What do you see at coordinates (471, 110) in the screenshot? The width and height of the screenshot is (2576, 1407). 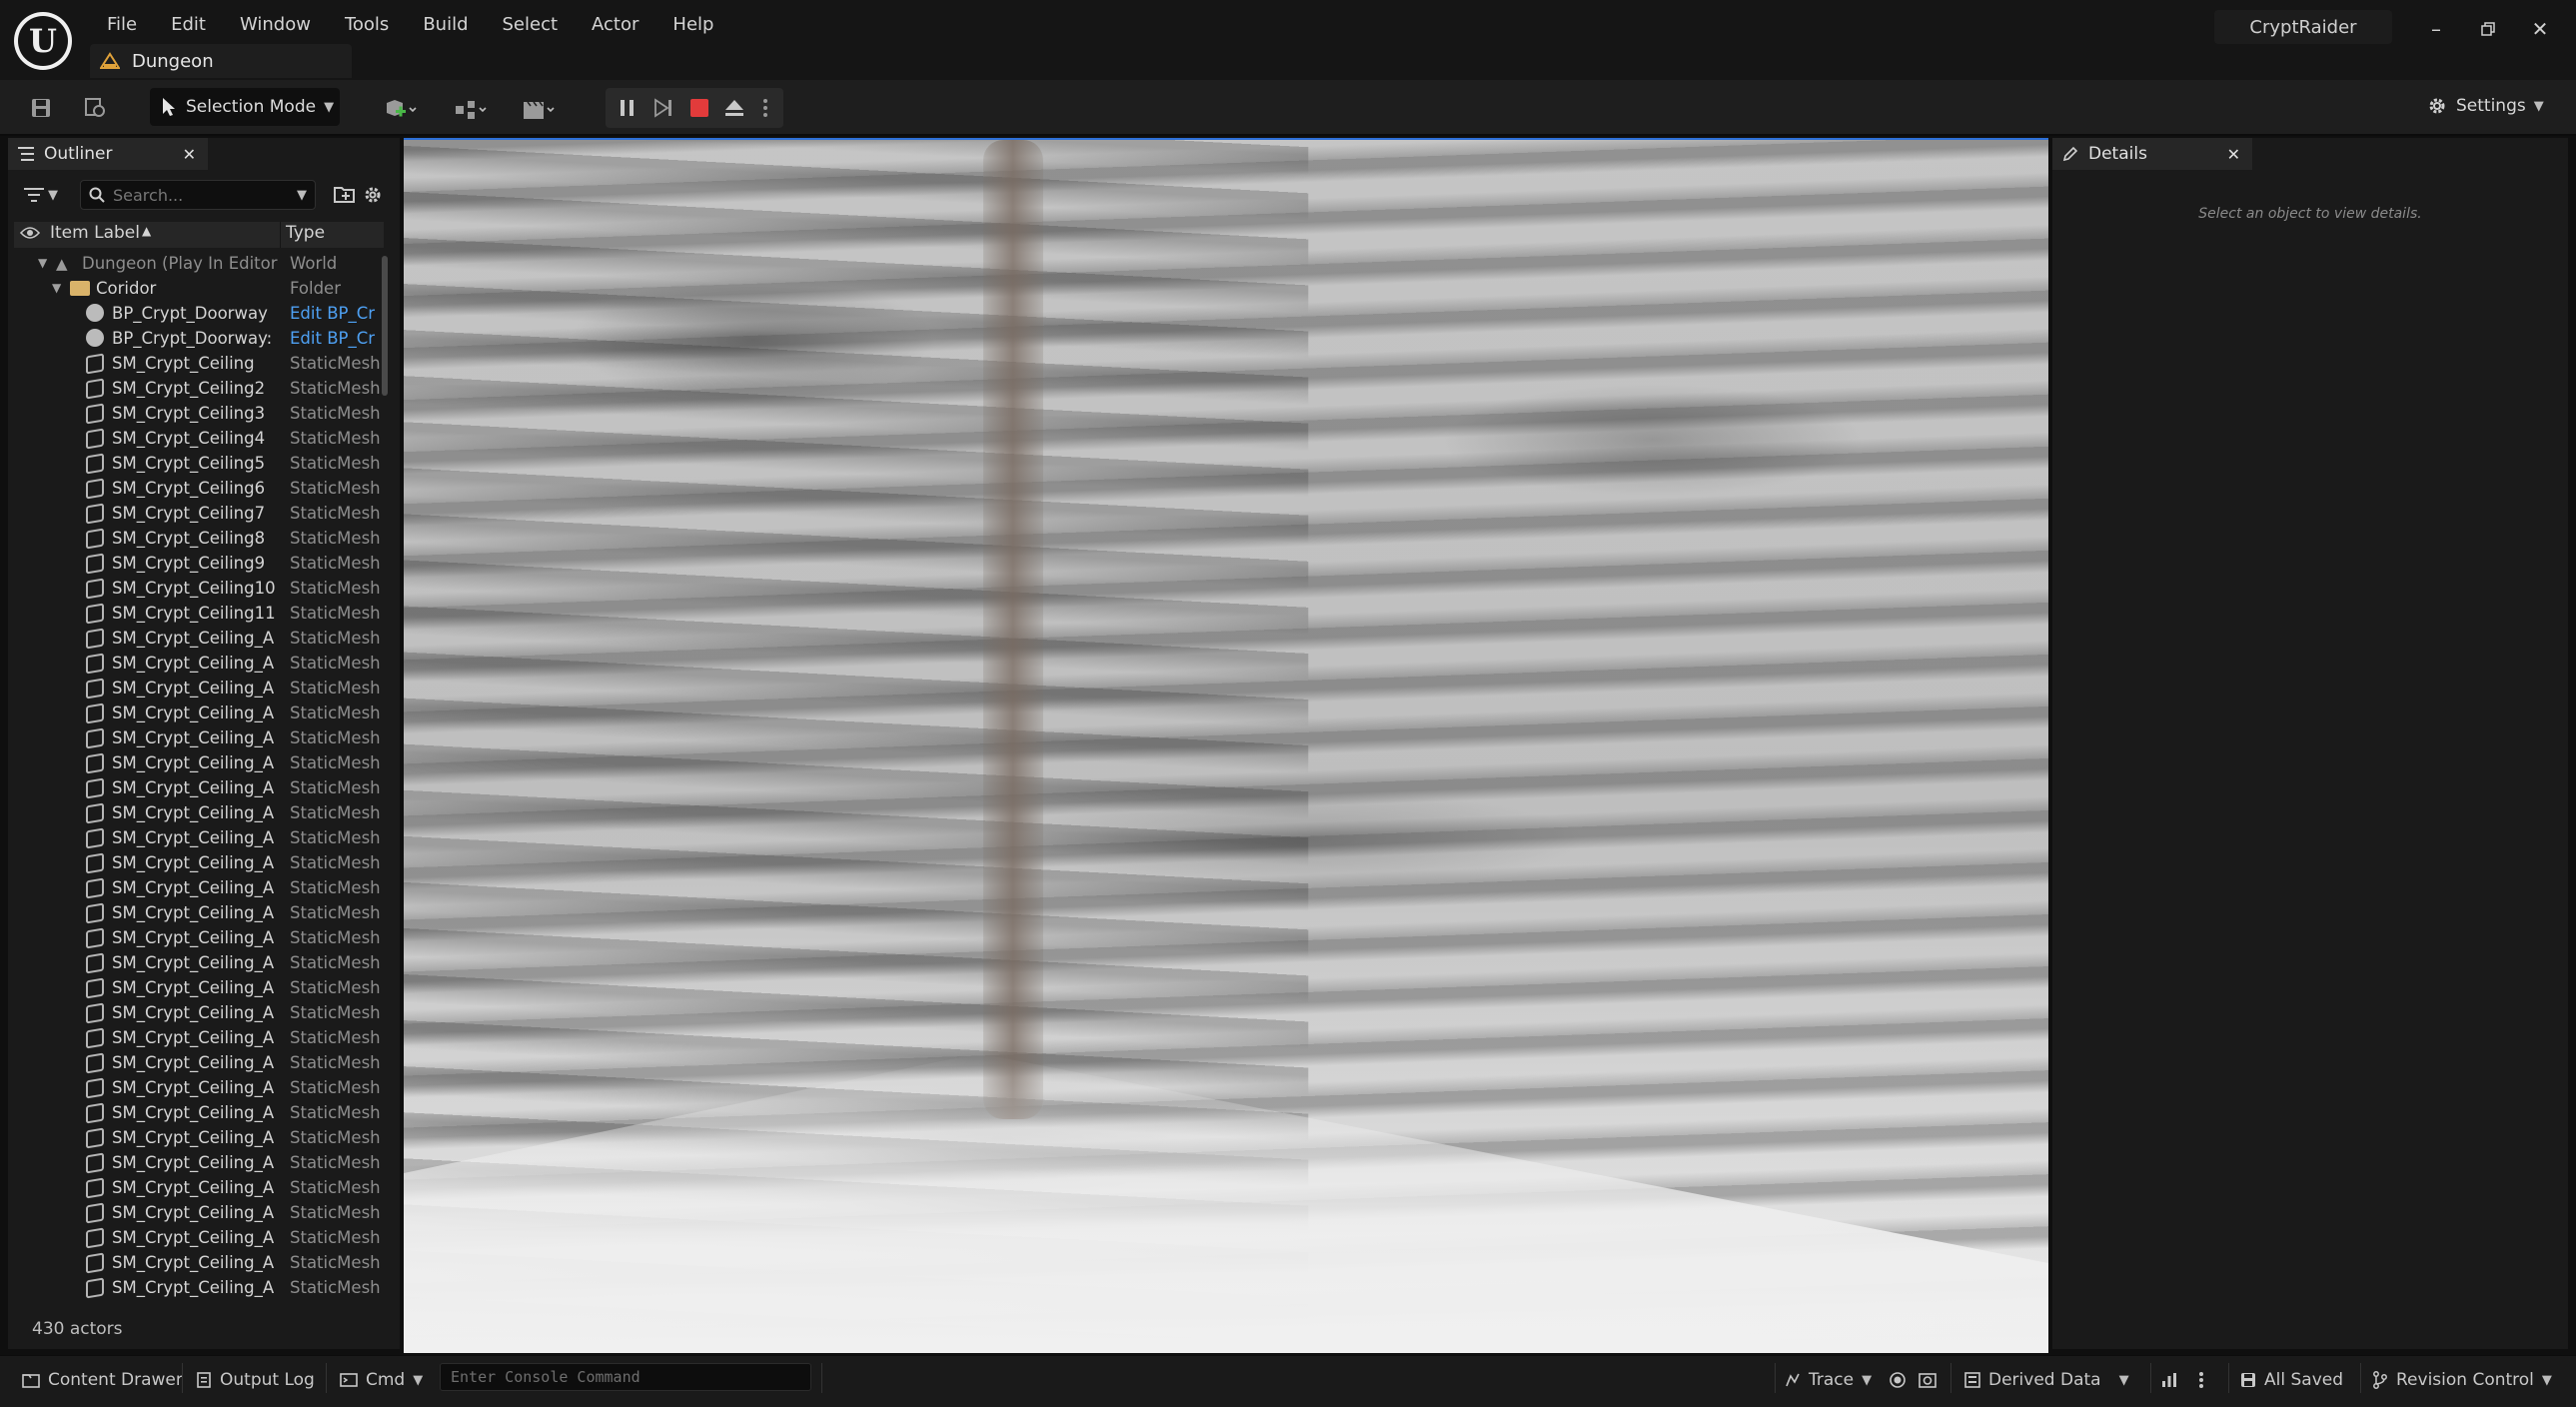 I see `blueprints-button` at bounding box center [471, 110].